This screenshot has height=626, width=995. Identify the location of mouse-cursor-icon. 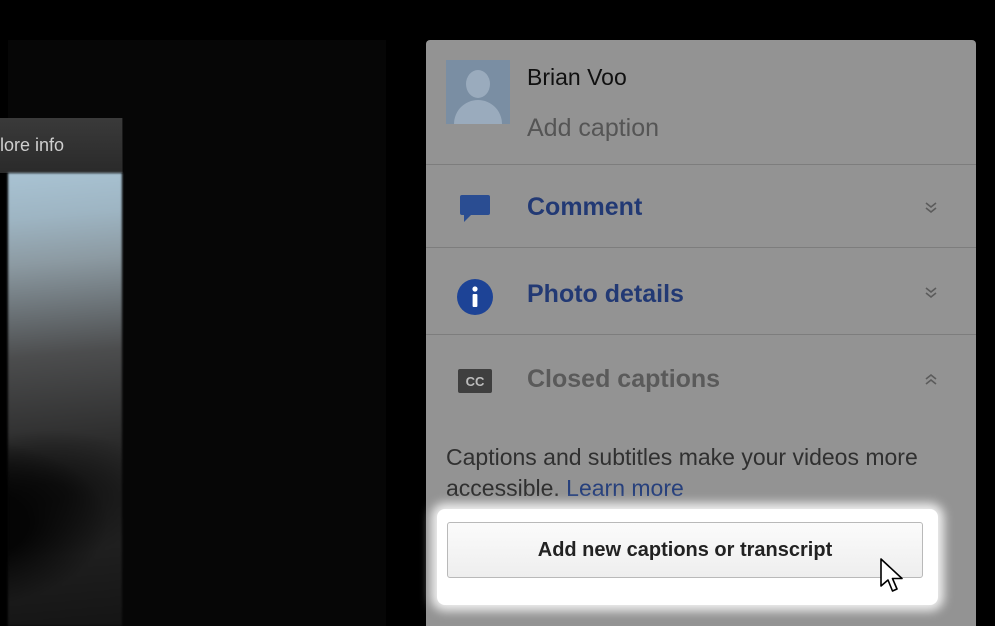
(892, 578).